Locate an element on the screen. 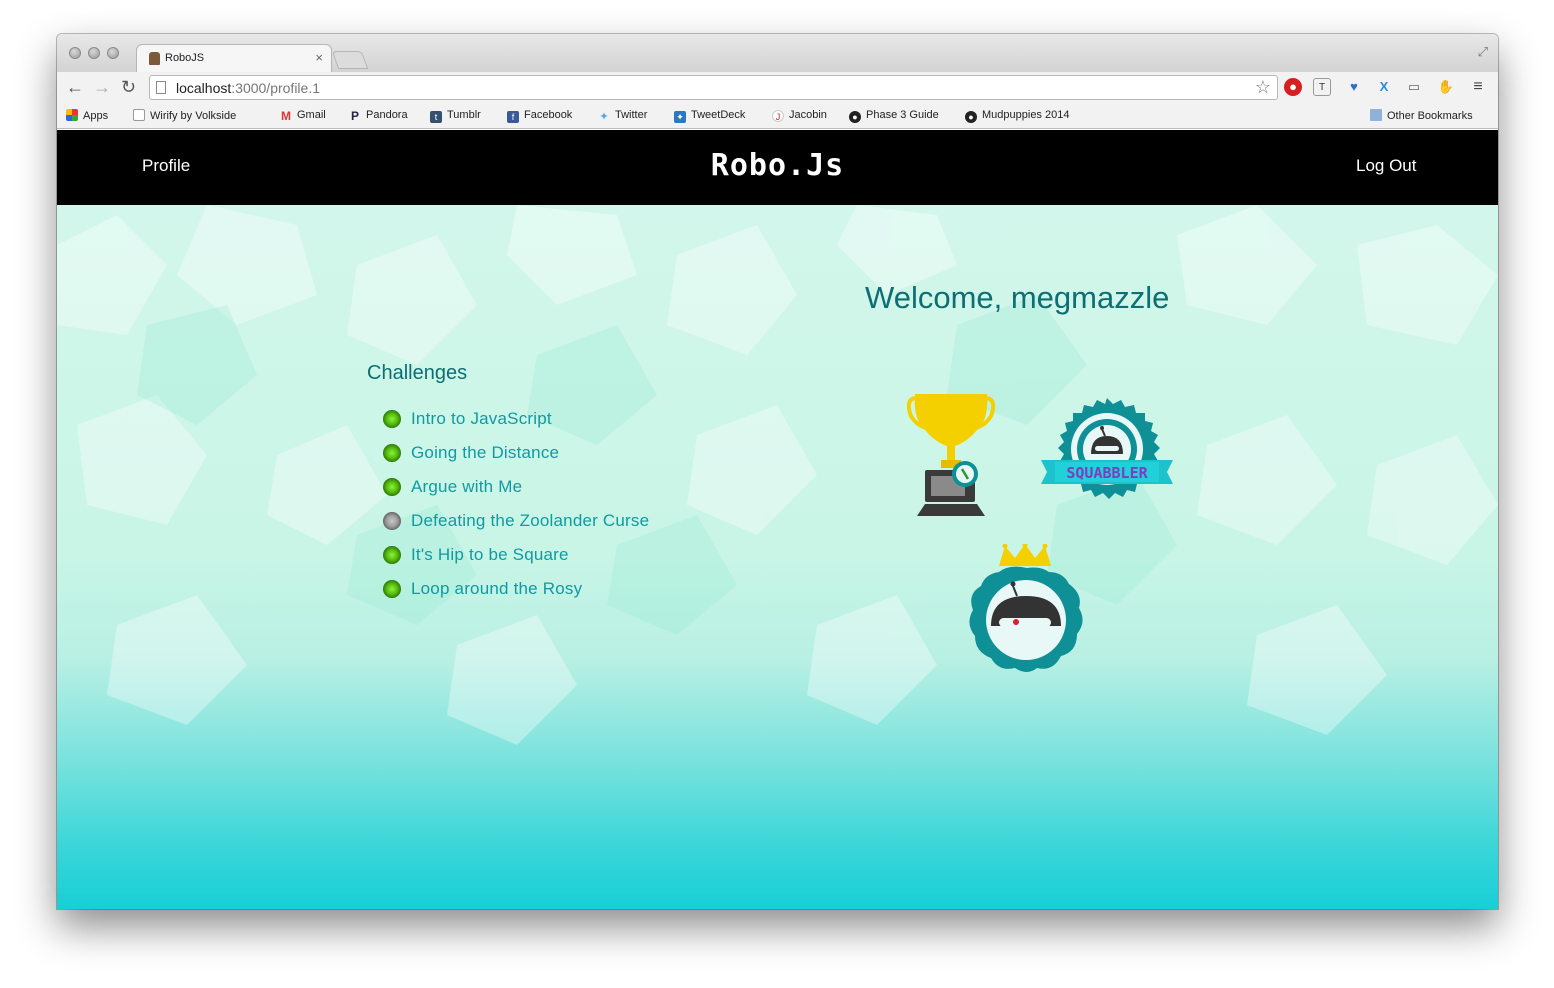 Image resolution: width=1554 pixels, height=988 pixels. challenge-item: It's Hip to be Square is located at coordinates (516, 555).